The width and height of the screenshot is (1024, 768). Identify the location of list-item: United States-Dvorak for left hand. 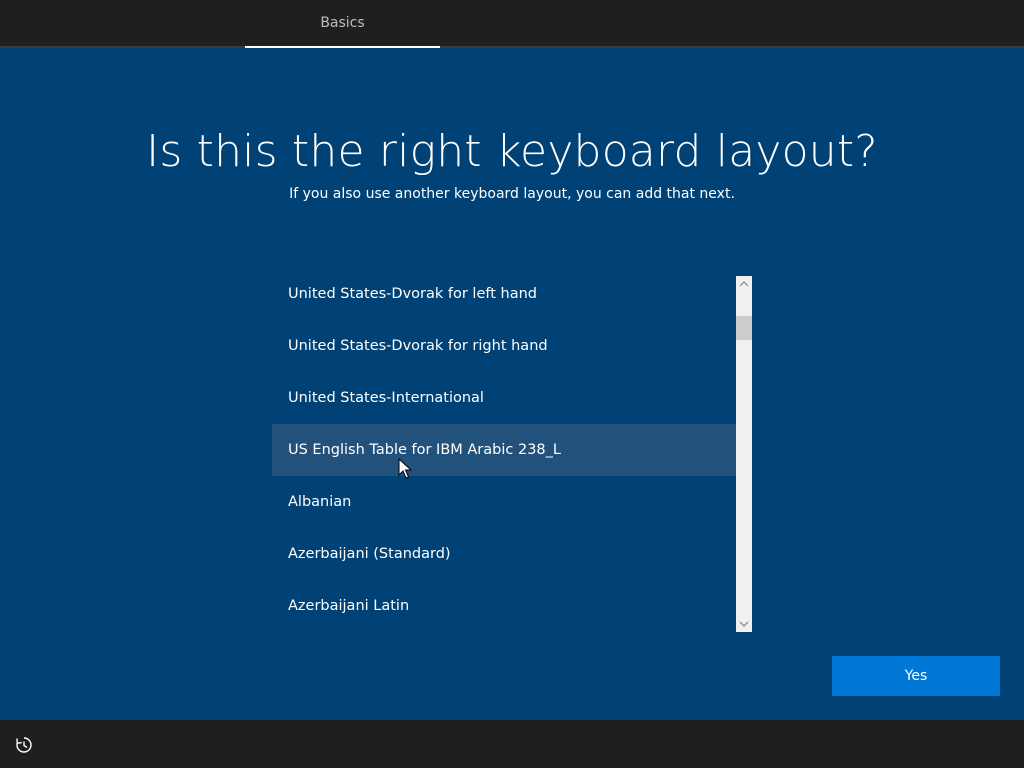
(504, 294).